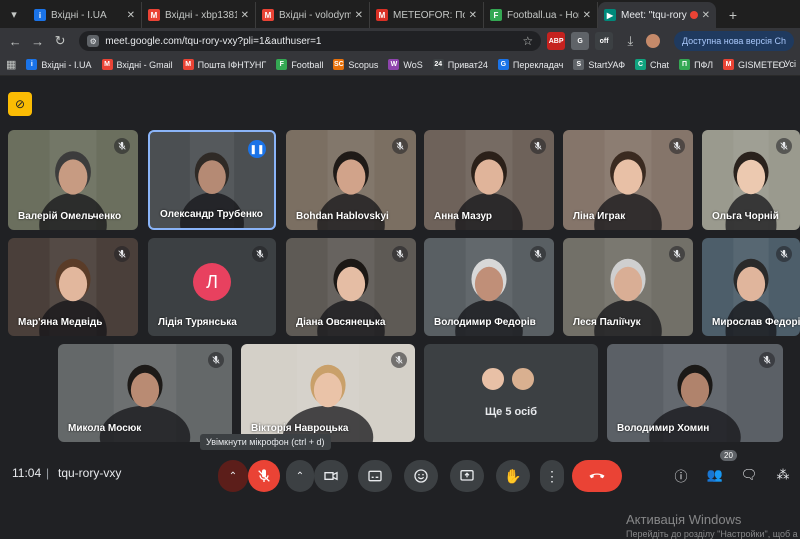 The height and width of the screenshot is (539, 800). What do you see at coordinates (212, 287) in the screenshot?
I see `participant-tile: Л Лідія Турянська` at bounding box center [212, 287].